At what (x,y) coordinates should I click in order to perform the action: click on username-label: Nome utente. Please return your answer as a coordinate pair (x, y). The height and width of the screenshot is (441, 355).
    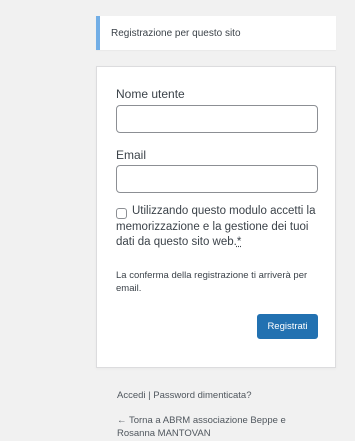
    Looking at the image, I should click on (150, 94).